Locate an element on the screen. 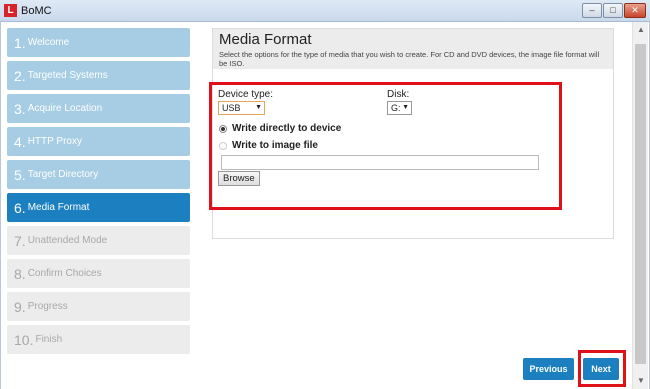 The height and width of the screenshot is (389, 650). step-label: Confirm Choices is located at coordinates (64, 273).